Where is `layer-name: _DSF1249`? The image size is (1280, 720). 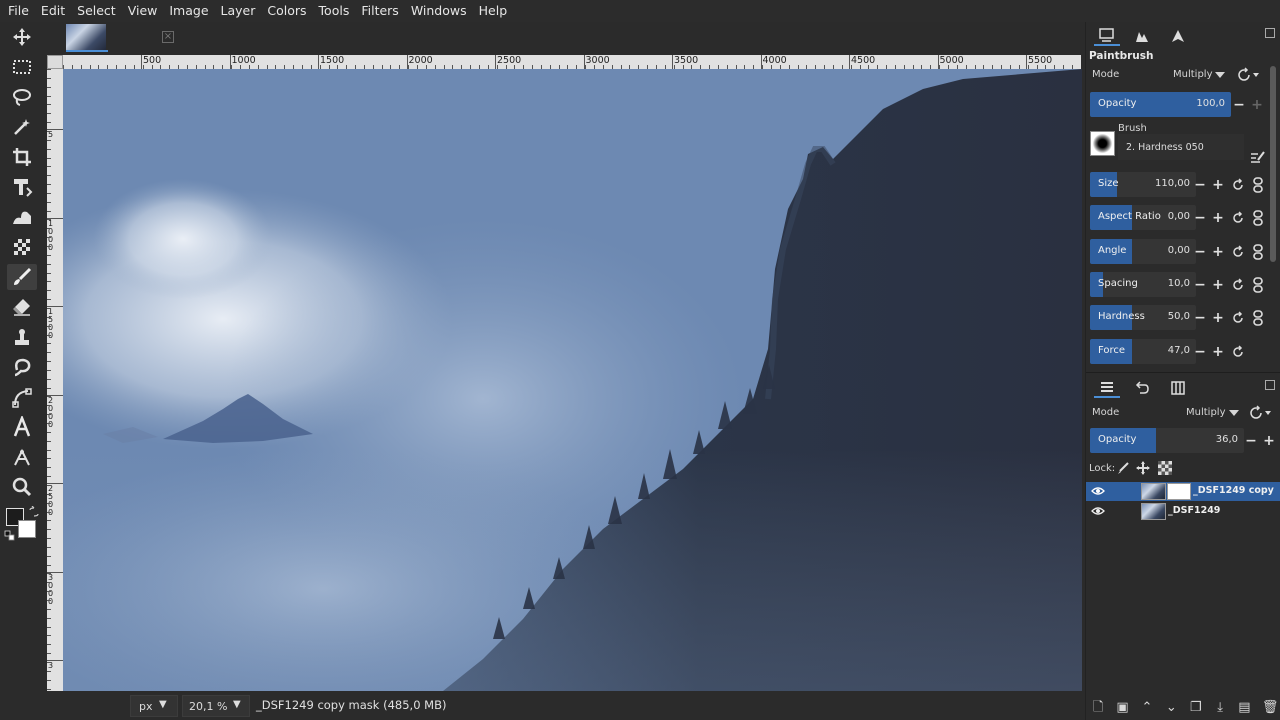
layer-name: _DSF1249 is located at coordinates (1194, 510).